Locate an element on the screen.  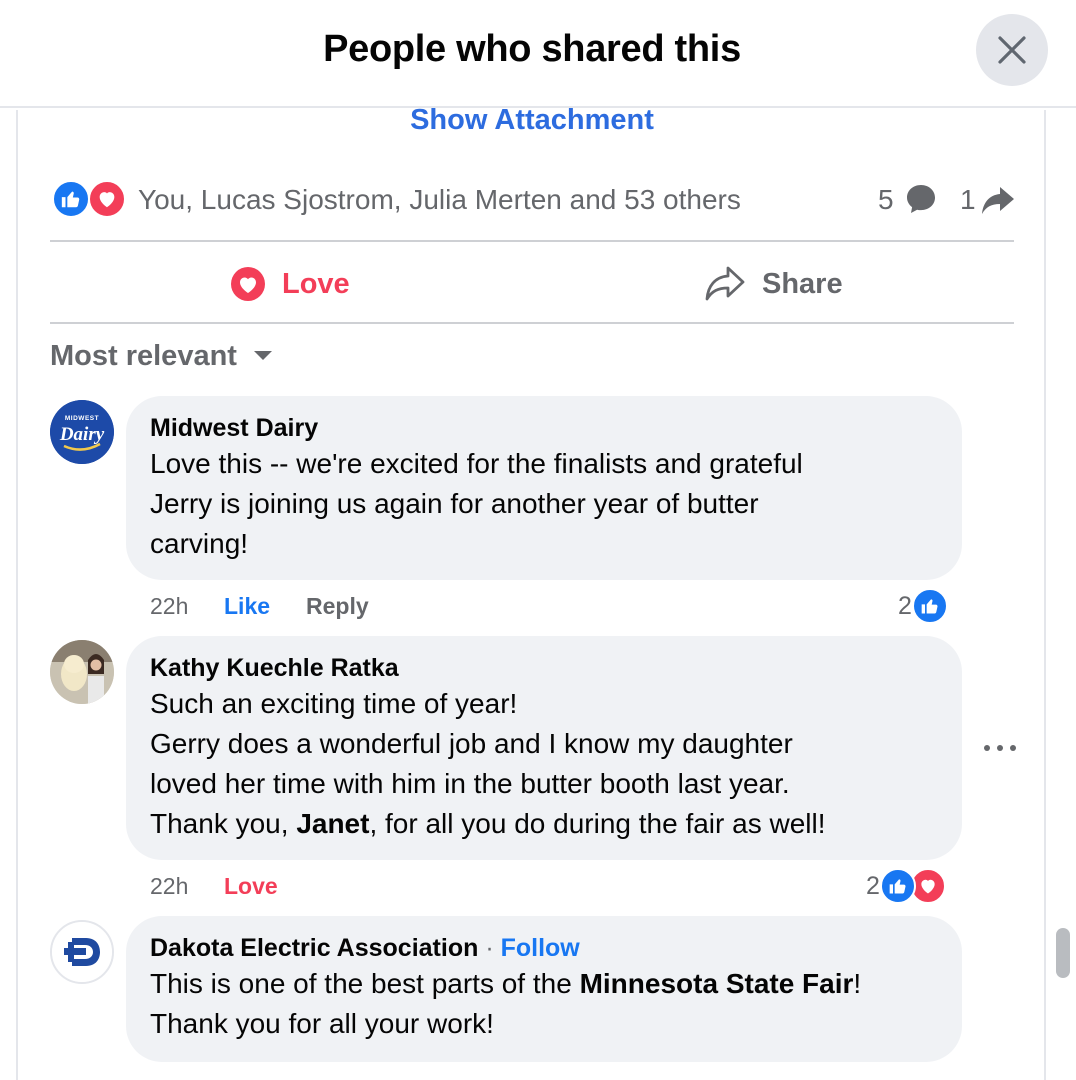
more-options-button is located at coordinates (1000, 748).